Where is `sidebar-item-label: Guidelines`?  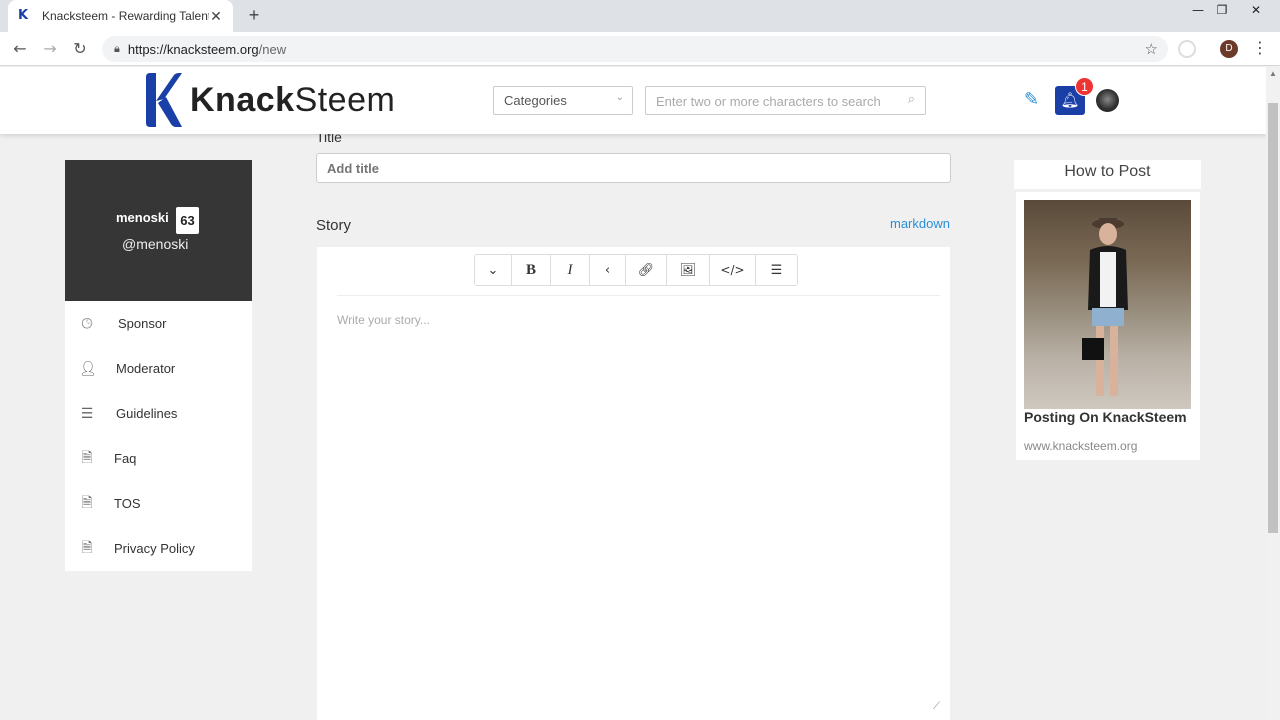
sidebar-item-label: Guidelines is located at coordinates (147, 413).